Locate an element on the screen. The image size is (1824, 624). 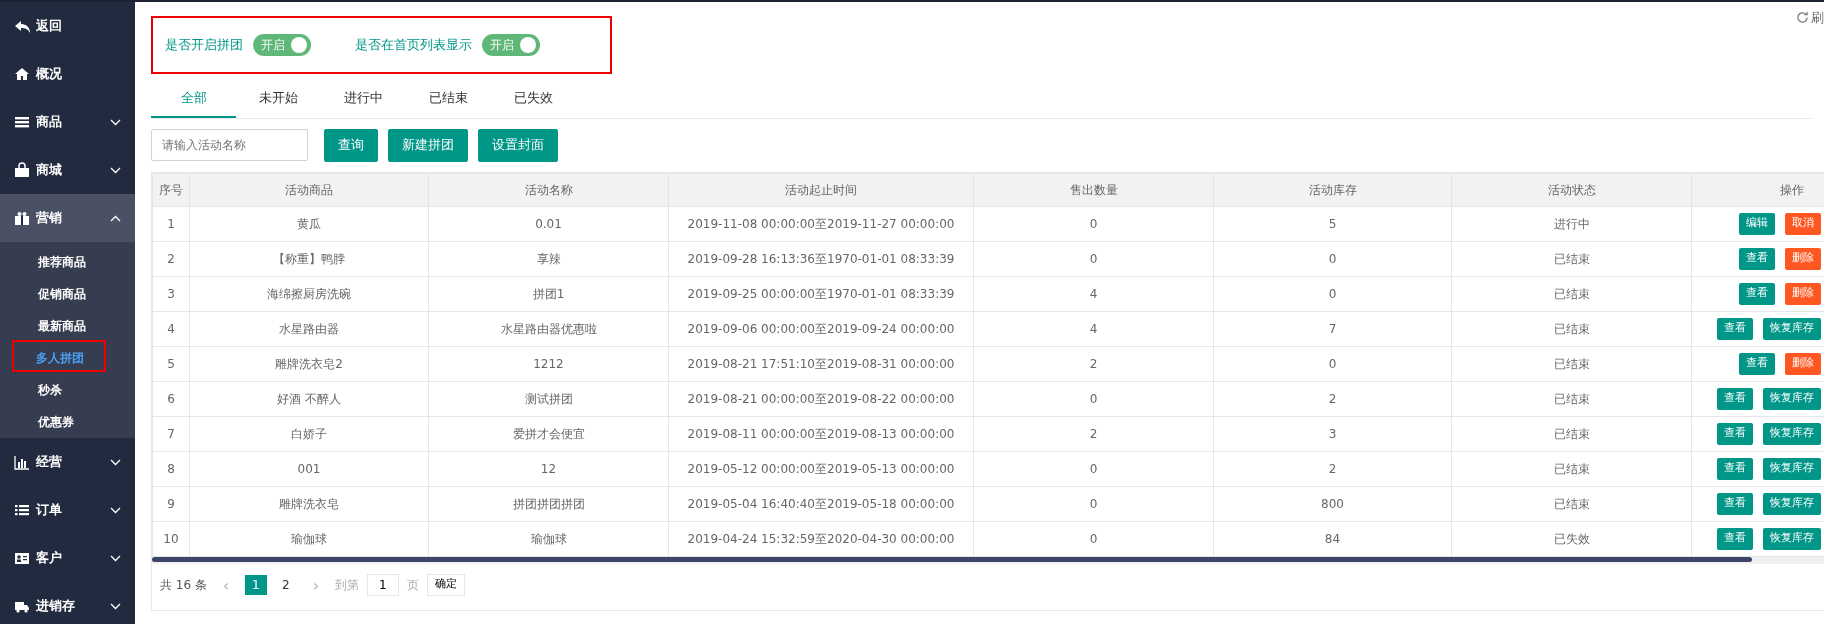
table-cell: 9 is located at coordinates (171, 503).